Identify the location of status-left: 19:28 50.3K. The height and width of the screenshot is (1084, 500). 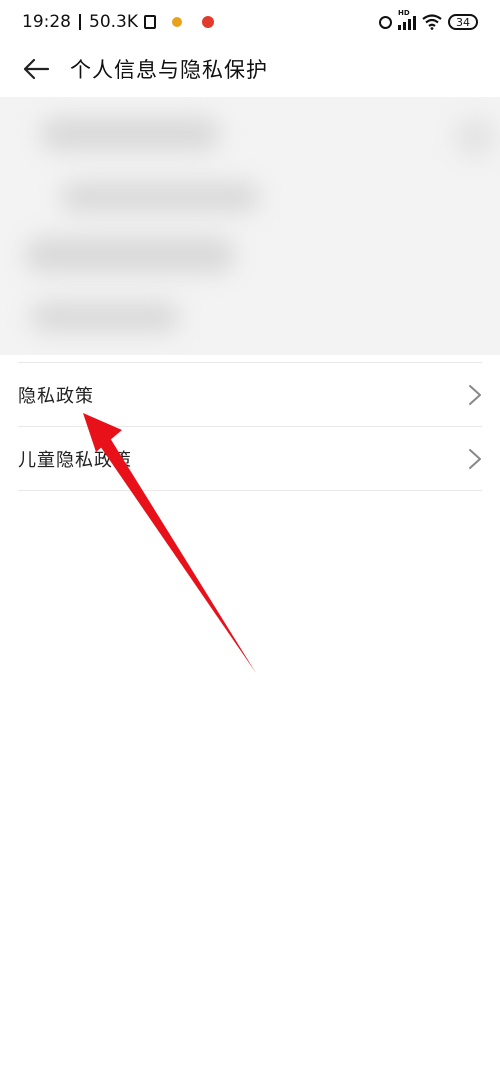
(118, 22).